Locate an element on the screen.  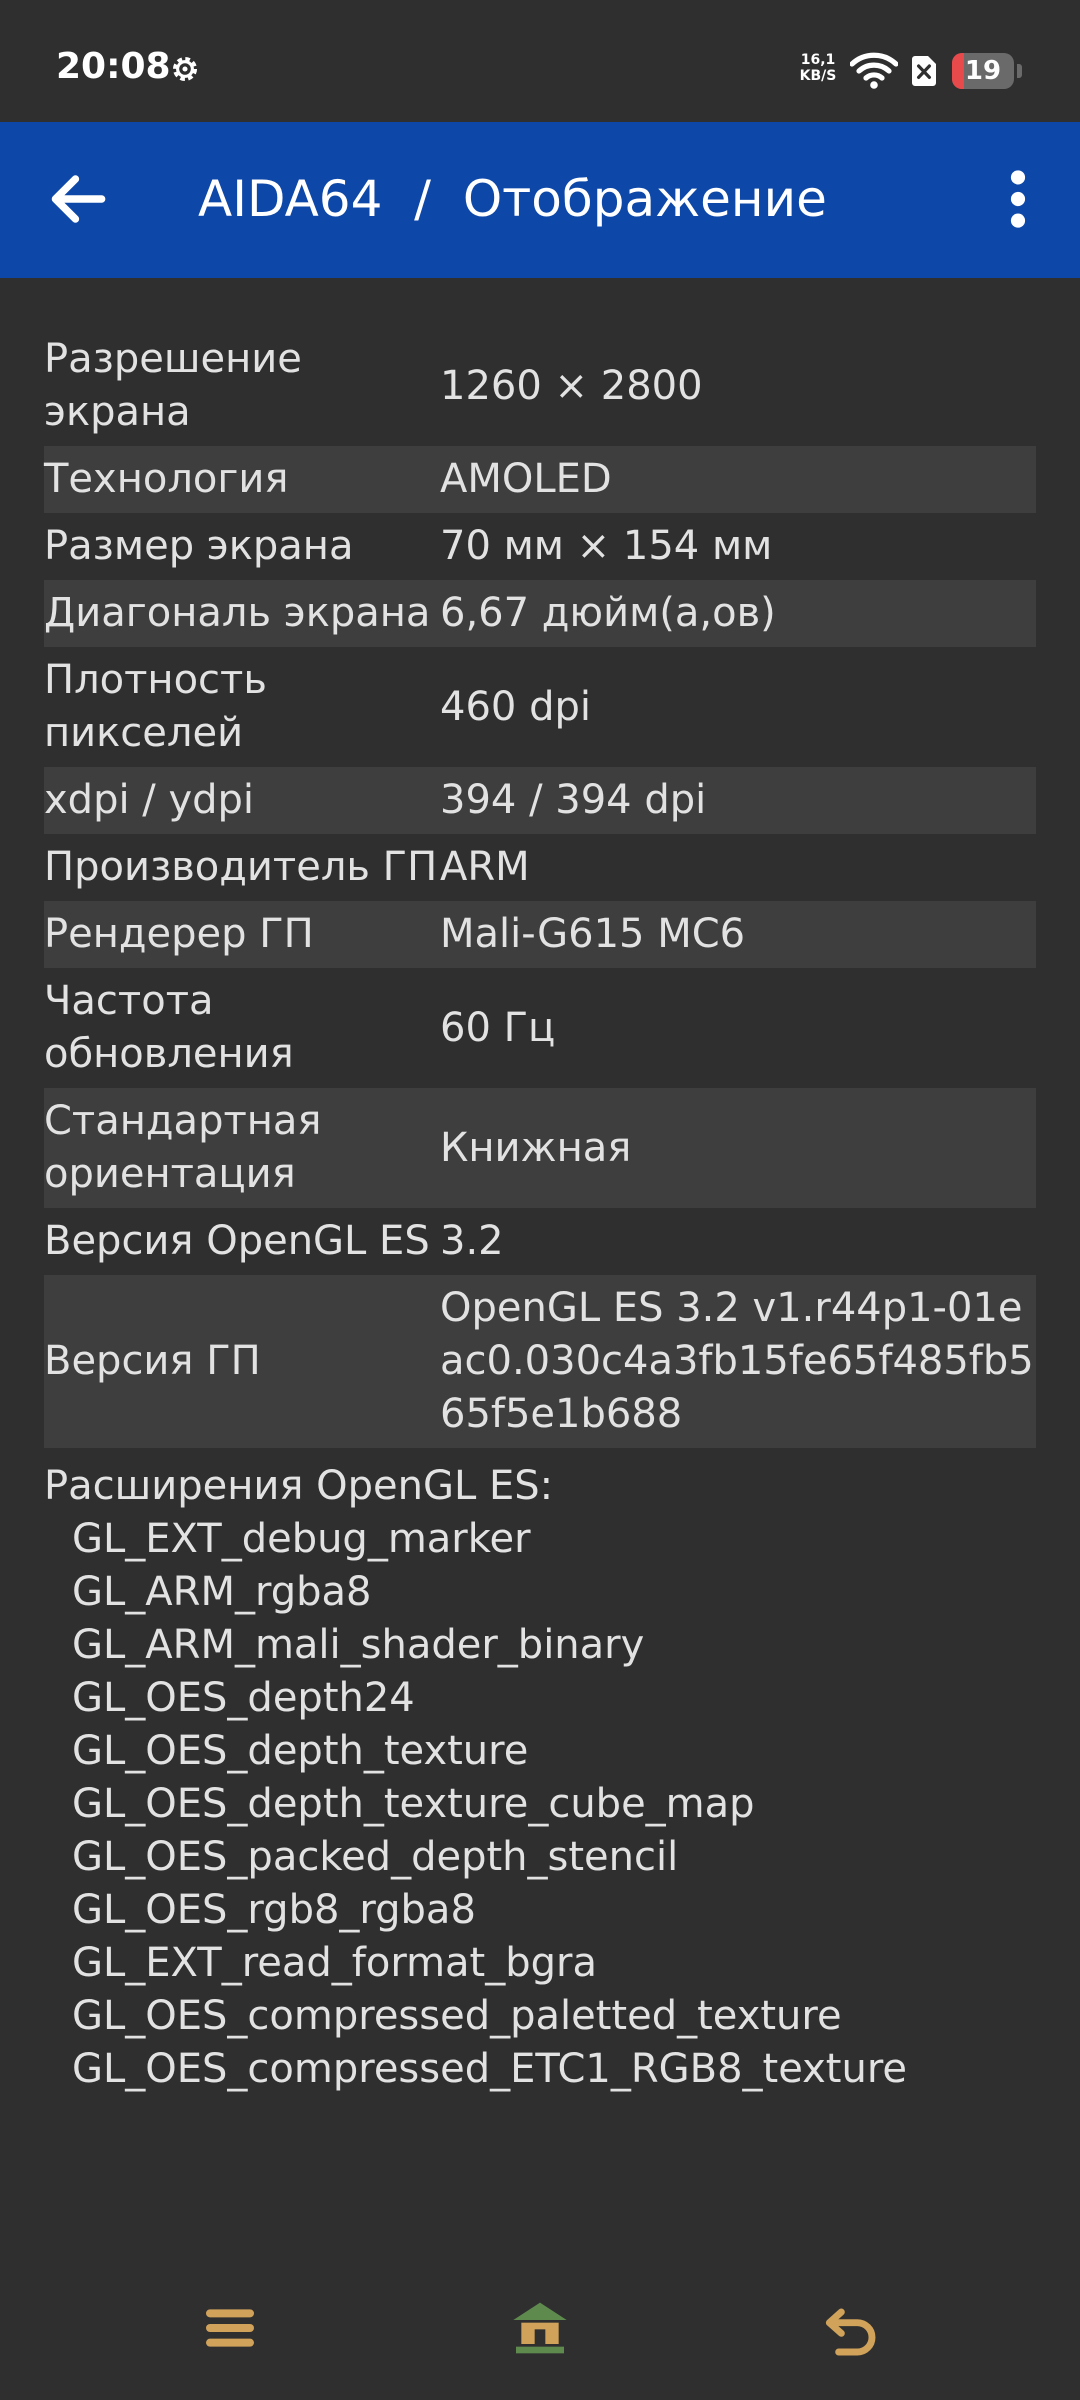
hamburger-menu-icon is located at coordinates (230, 2328).